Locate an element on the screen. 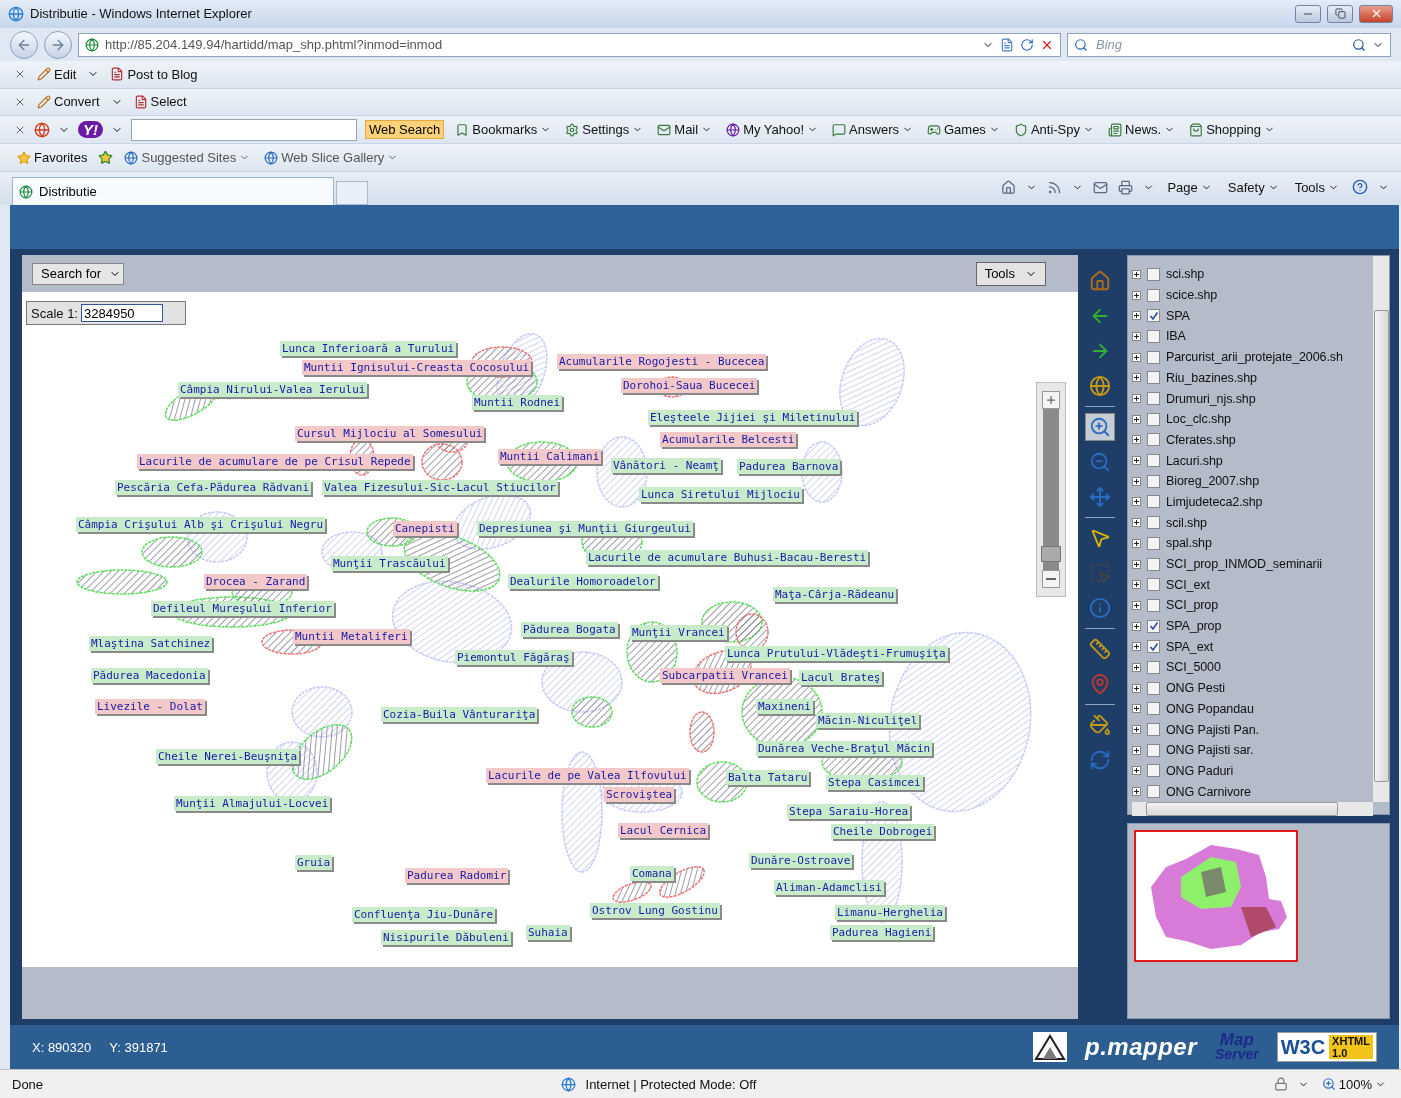 The height and width of the screenshot is (1098, 1401). search-select: Search for is located at coordinates (78, 273).